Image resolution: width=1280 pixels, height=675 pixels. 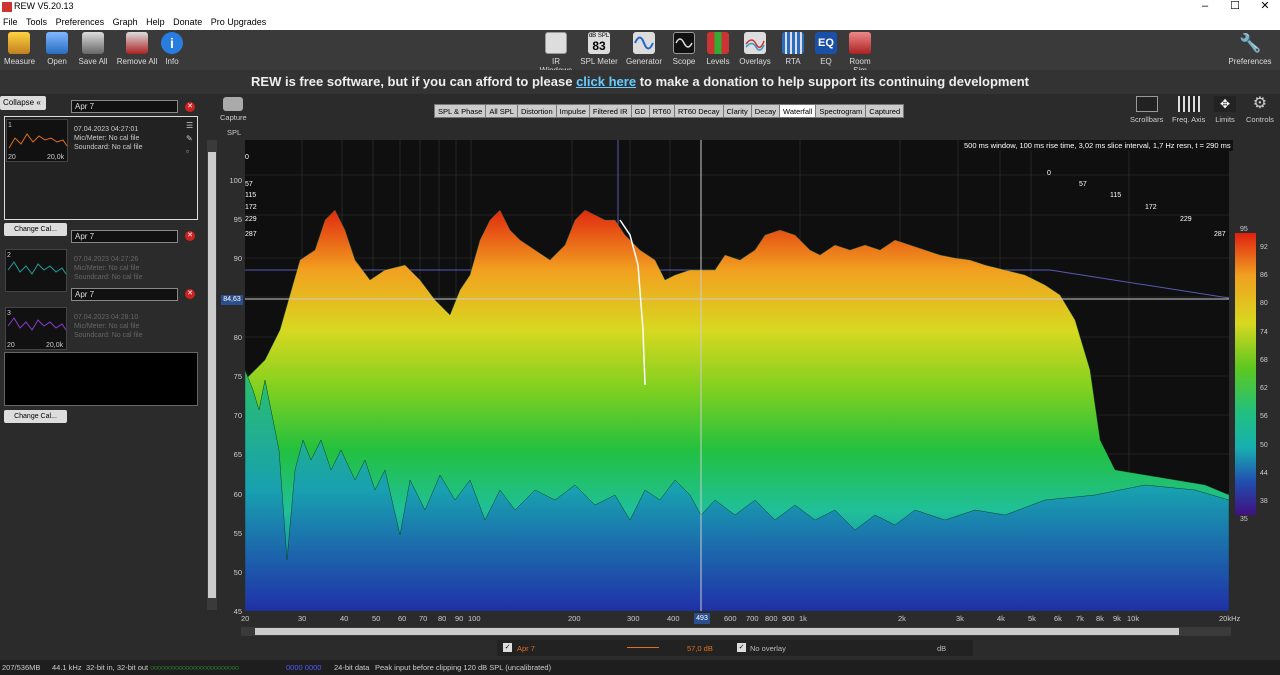 What do you see at coordinates (1260, 103) in the screenshot?
I see `gear-icon: ⚙` at bounding box center [1260, 103].